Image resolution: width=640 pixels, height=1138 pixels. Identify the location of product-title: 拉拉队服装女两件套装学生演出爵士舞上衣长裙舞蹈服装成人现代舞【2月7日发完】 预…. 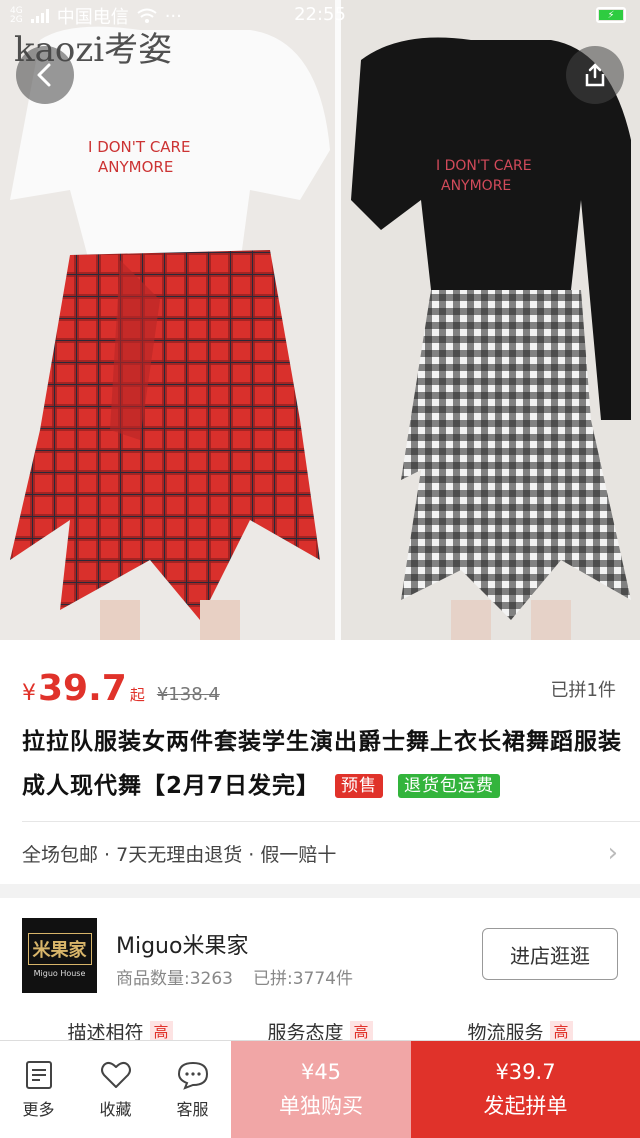
(322, 764).